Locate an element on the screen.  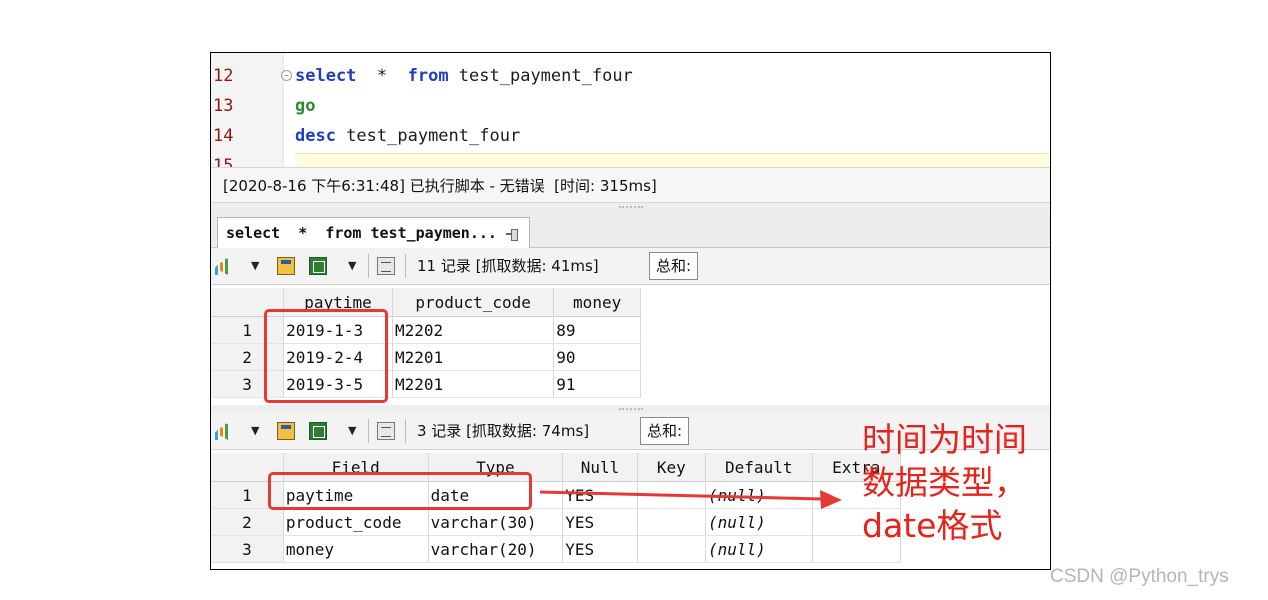
watermark: CSDN @Python_trys is located at coordinates (1139, 576).